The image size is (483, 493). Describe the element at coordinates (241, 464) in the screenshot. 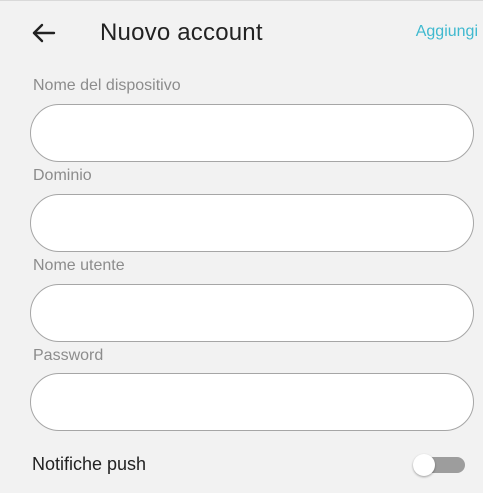

I see `push-notifications-row: Notifiche push` at that location.